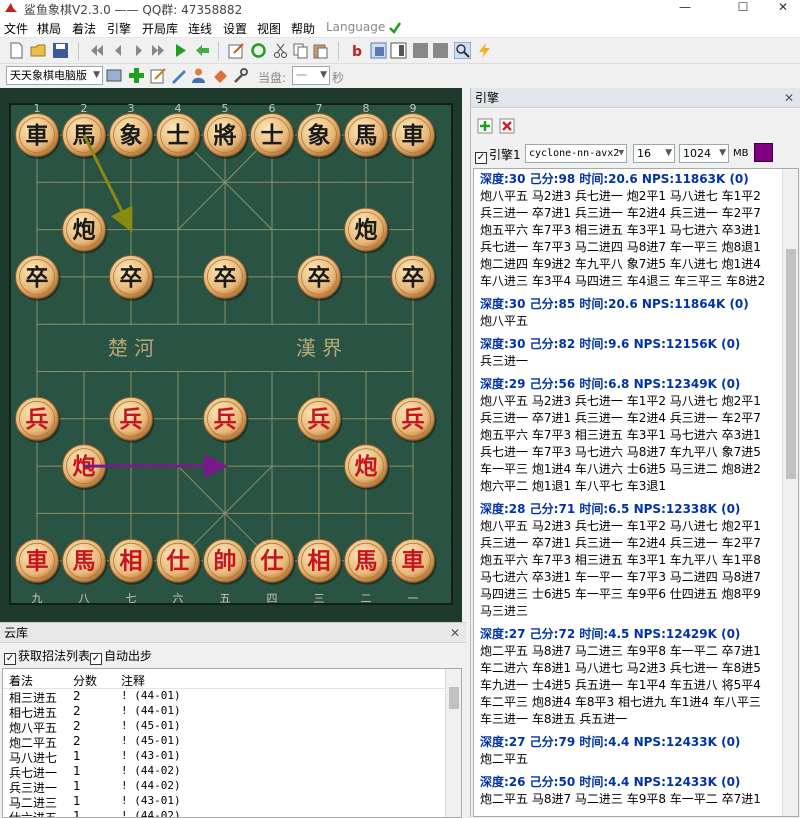  What do you see at coordinates (138, 50) in the screenshot?
I see `next-move-icon` at bounding box center [138, 50].